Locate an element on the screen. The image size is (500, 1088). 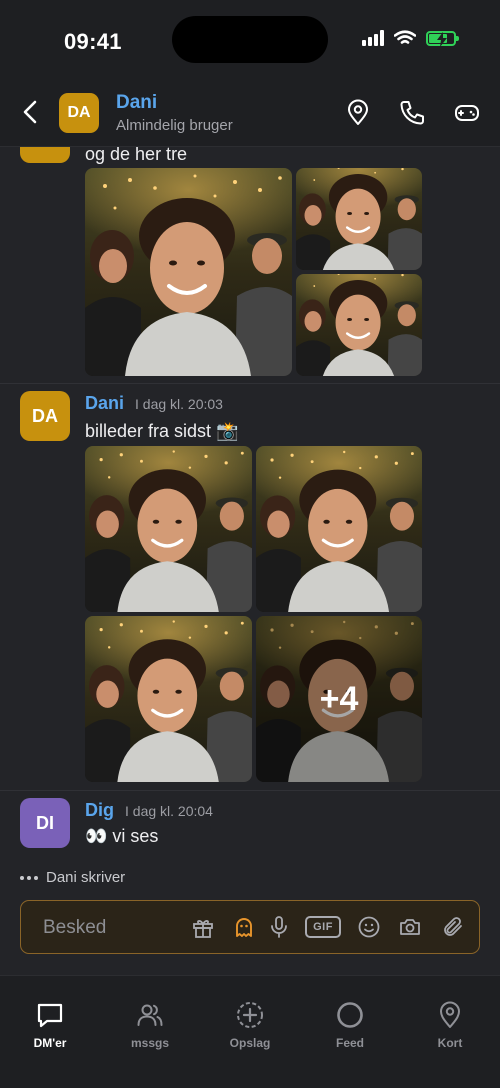
more-photos-count: +4 is located at coordinates (339, 699).